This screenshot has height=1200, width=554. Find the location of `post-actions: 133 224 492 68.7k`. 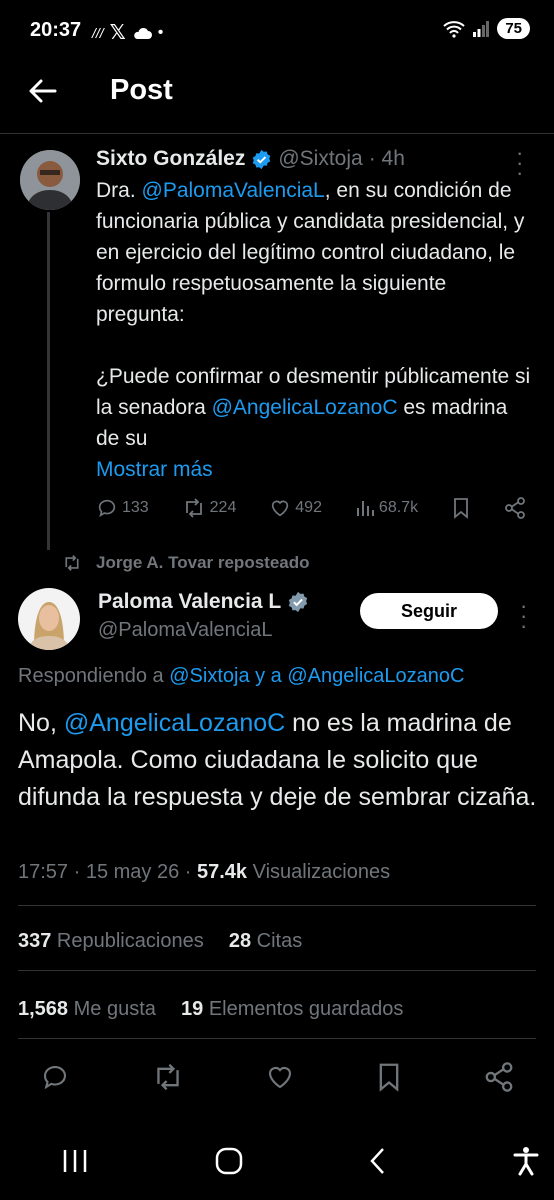

post-actions: 133 224 492 68.7k is located at coordinates (311, 508).